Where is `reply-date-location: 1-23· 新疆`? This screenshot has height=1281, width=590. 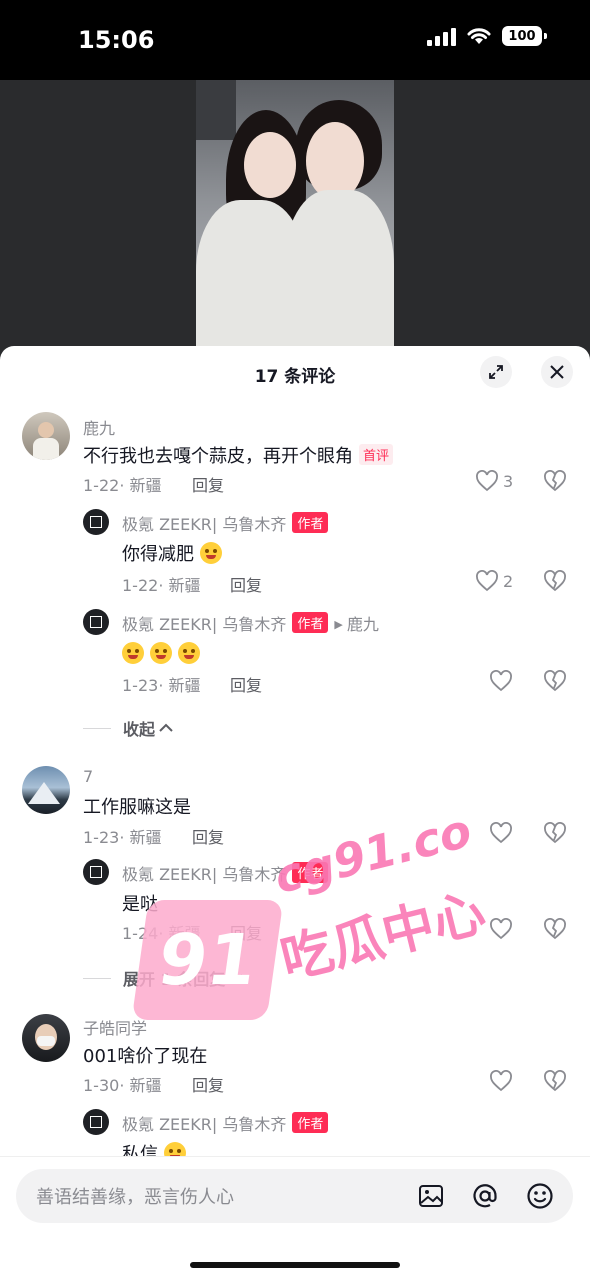 reply-date-location: 1-23· 新疆 is located at coordinates (161, 685).